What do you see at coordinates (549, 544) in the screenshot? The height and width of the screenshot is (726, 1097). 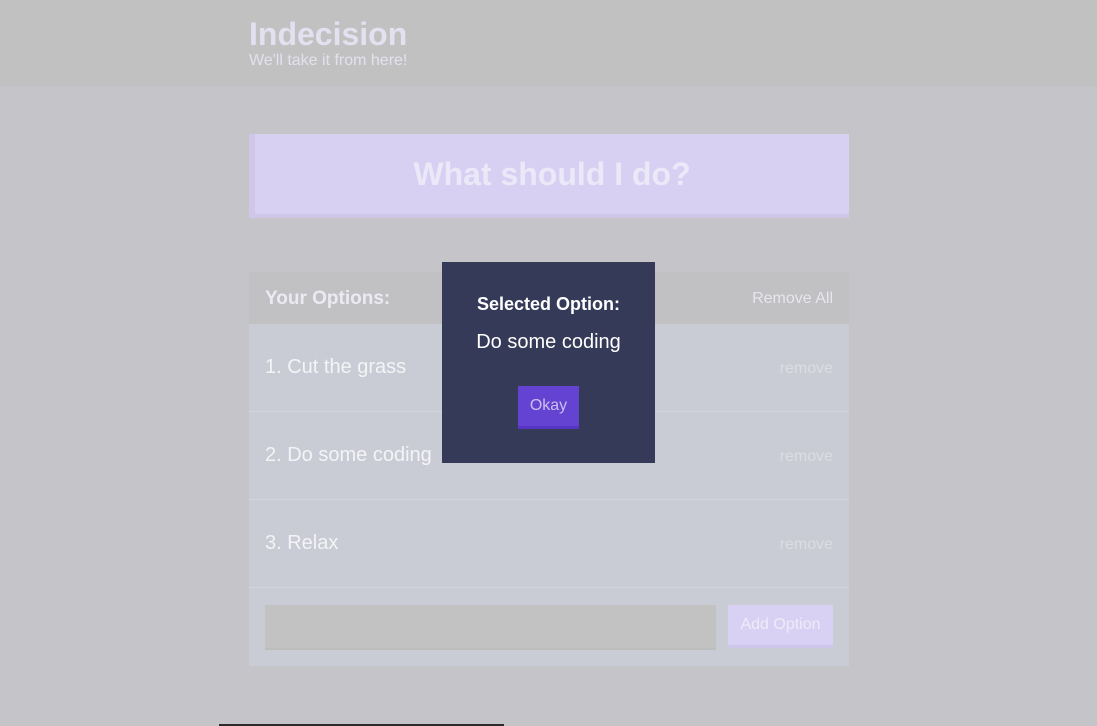 I see `option-item: 3. Relax remove` at bounding box center [549, 544].